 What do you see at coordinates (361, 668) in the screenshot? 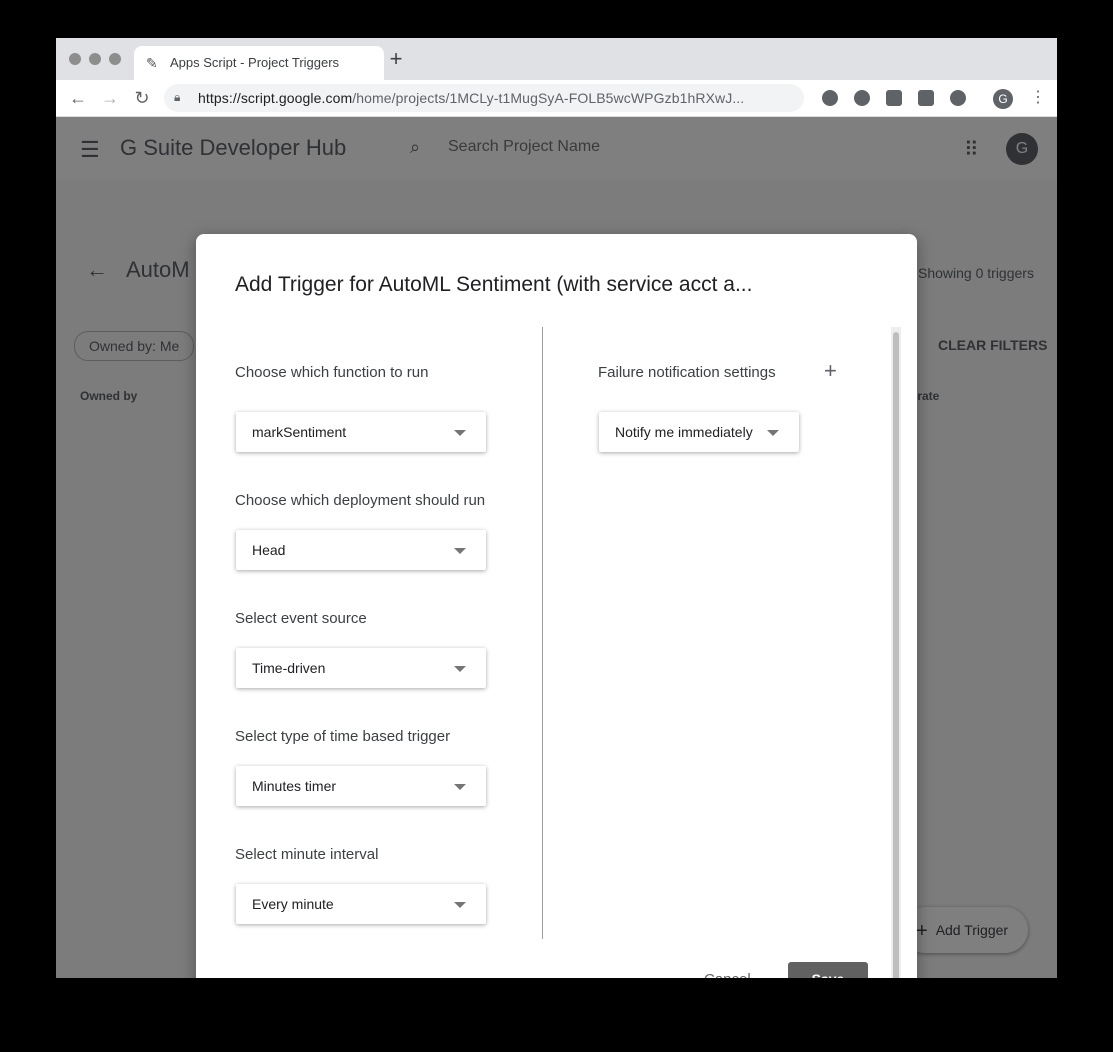
I see `event-source-select: Time-driven` at bounding box center [361, 668].